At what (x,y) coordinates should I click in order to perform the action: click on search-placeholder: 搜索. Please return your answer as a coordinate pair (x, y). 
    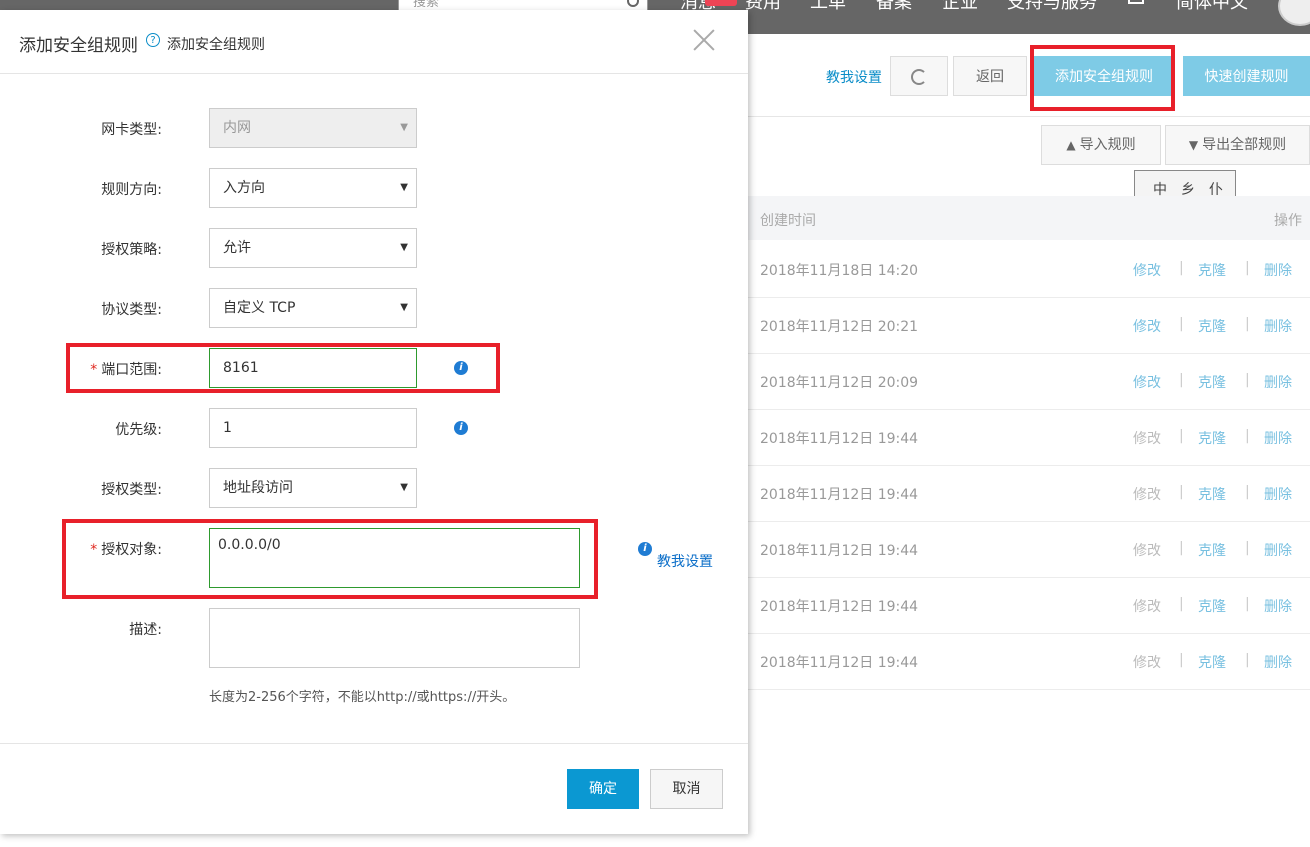
    Looking at the image, I should click on (426, 5).